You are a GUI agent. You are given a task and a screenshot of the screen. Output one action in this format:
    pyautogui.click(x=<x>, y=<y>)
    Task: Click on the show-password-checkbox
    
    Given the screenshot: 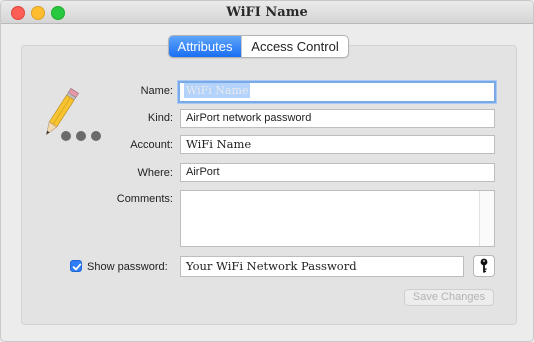 What is the action you would take?
    pyautogui.click(x=76, y=266)
    